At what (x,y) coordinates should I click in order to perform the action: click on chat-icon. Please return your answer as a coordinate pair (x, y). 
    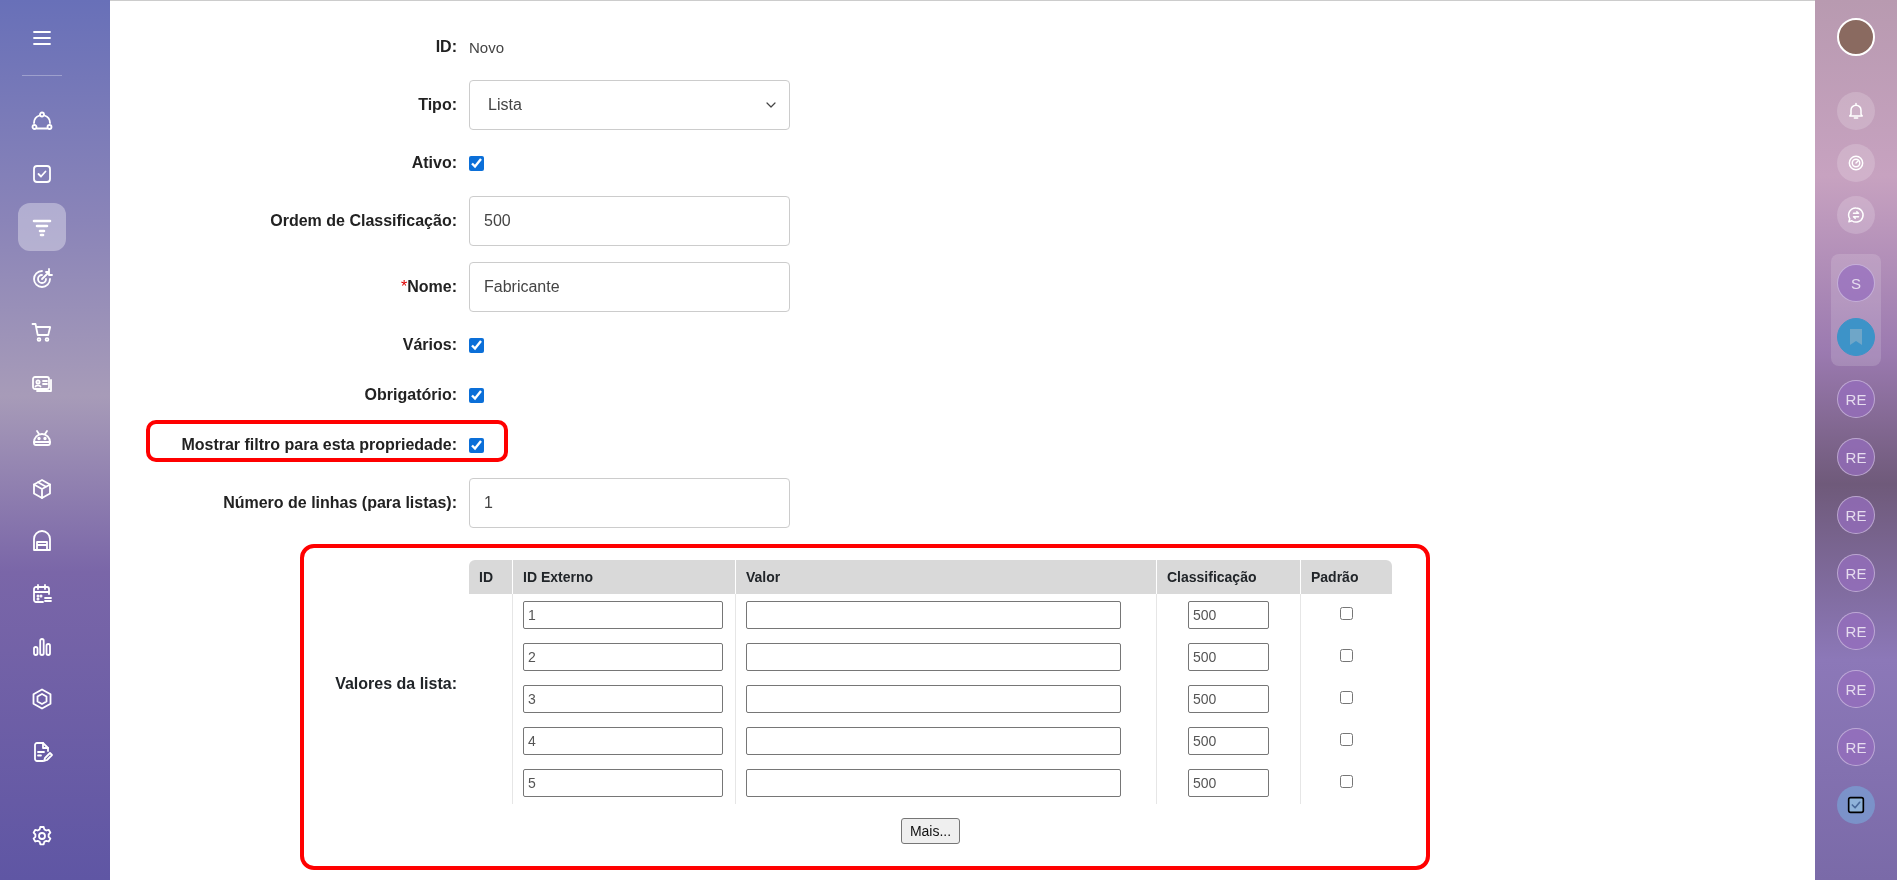
    Looking at the image, I should click on (1856, 215).